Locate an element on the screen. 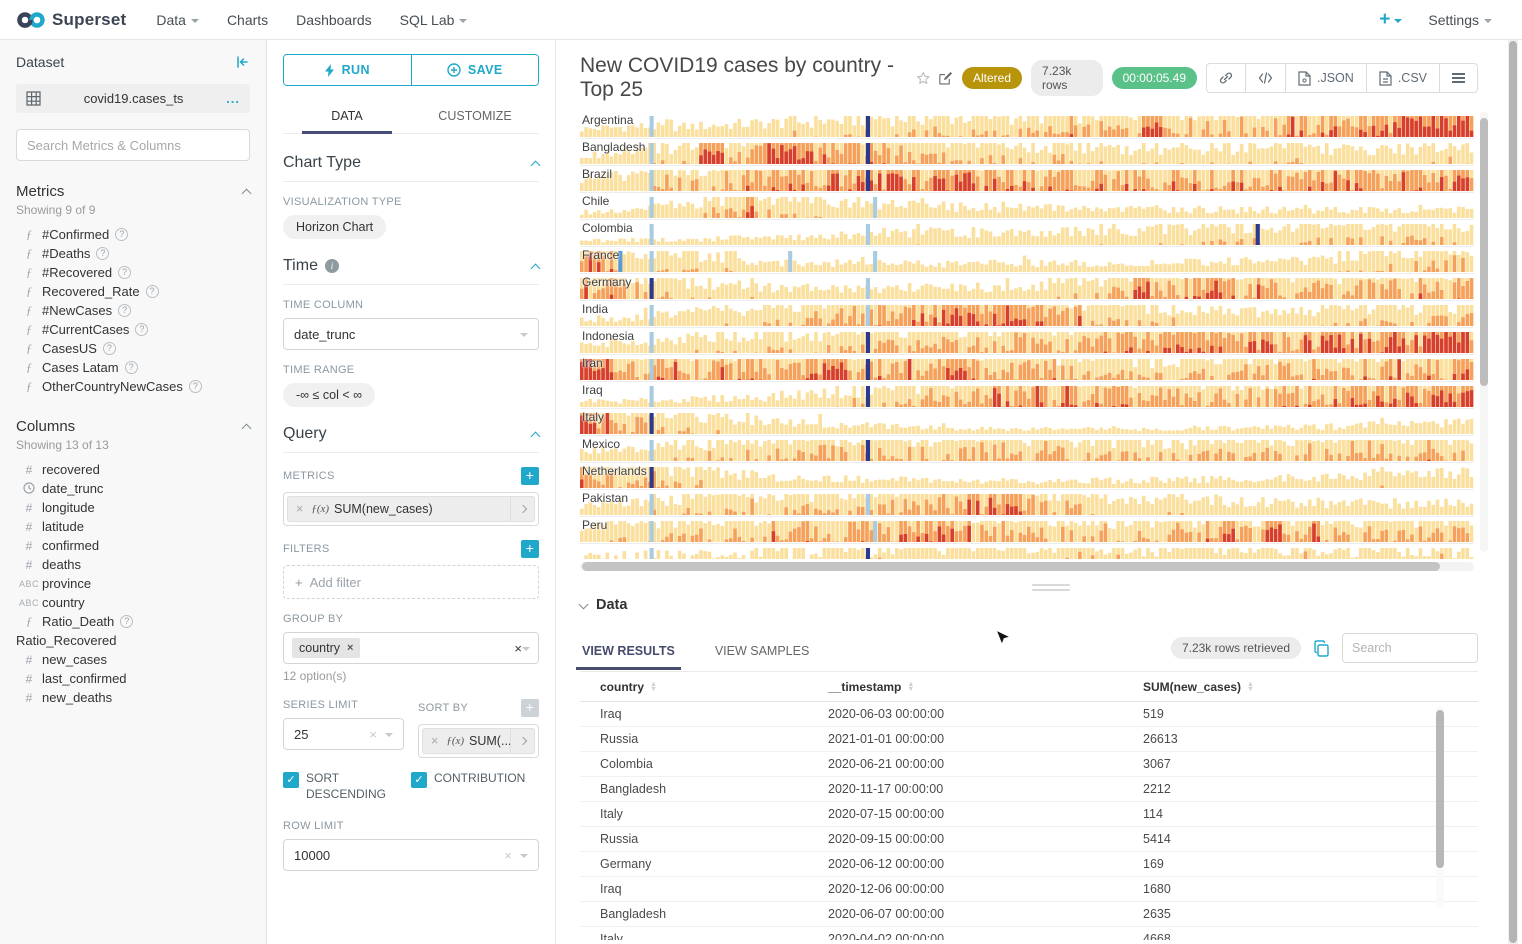 The height and width of the screenshot is (944, 1522). copy-link-button is located at coordinates (1226, 78).